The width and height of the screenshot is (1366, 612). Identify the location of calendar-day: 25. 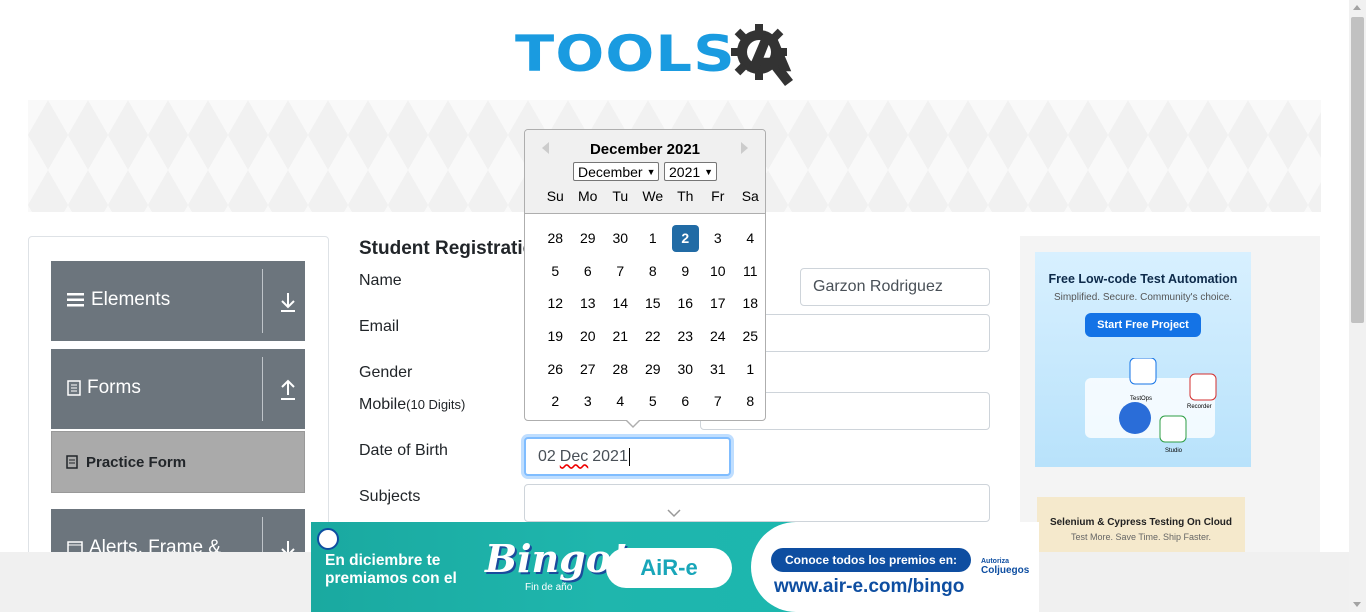
(750, 336).